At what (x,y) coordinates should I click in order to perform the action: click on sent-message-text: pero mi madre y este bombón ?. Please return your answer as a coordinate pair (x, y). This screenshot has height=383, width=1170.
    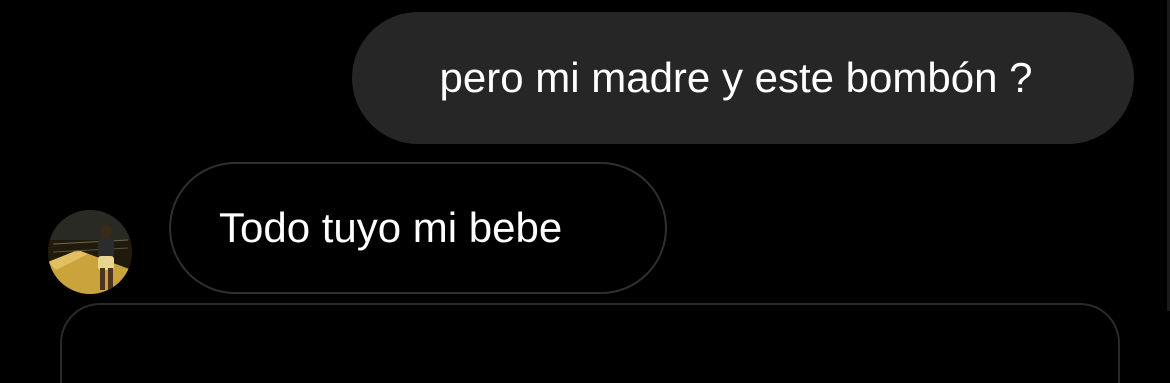
    Looking at the image, I should click on (736, 77).